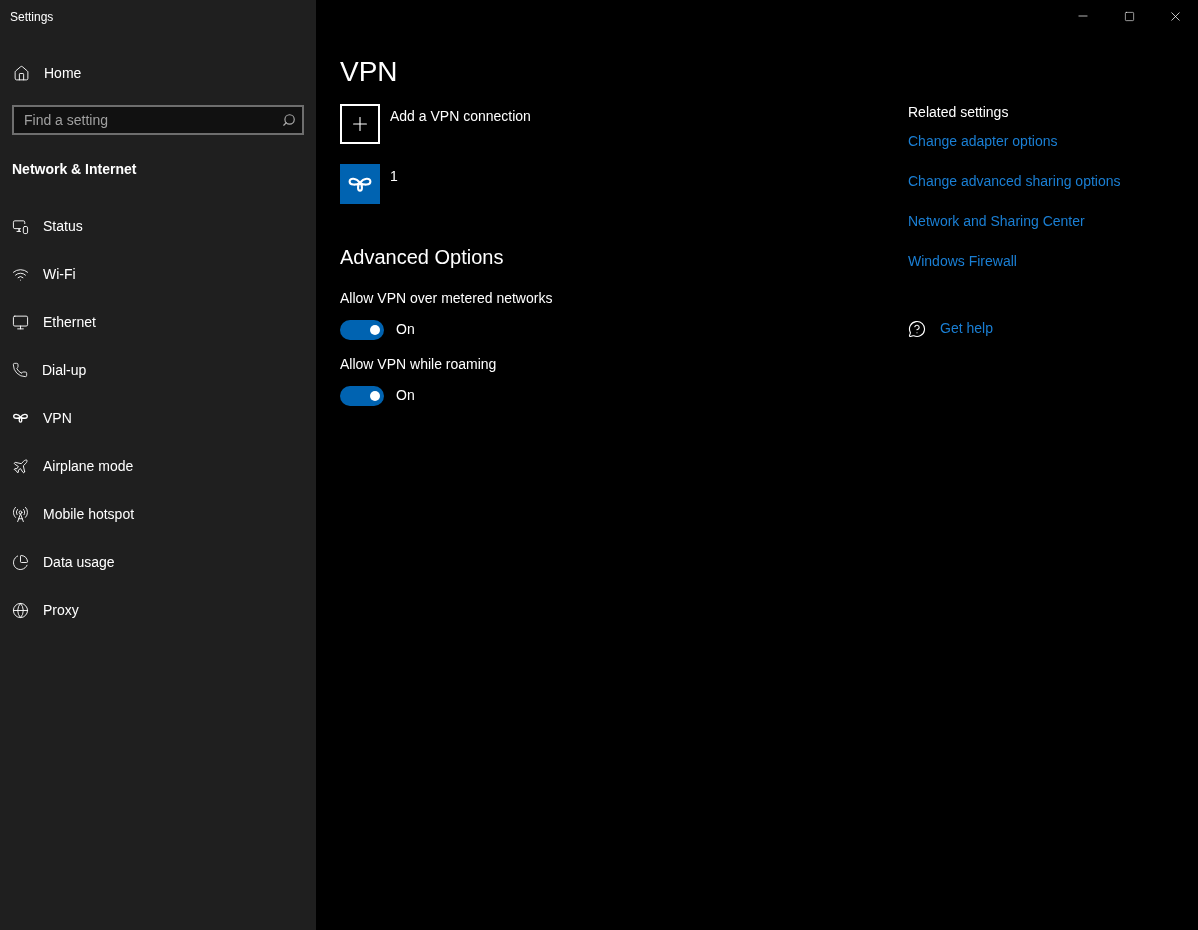 This screenshot has width=1198, height=930. I want to click on related-link: Windows Firewall, so click(962, 261).